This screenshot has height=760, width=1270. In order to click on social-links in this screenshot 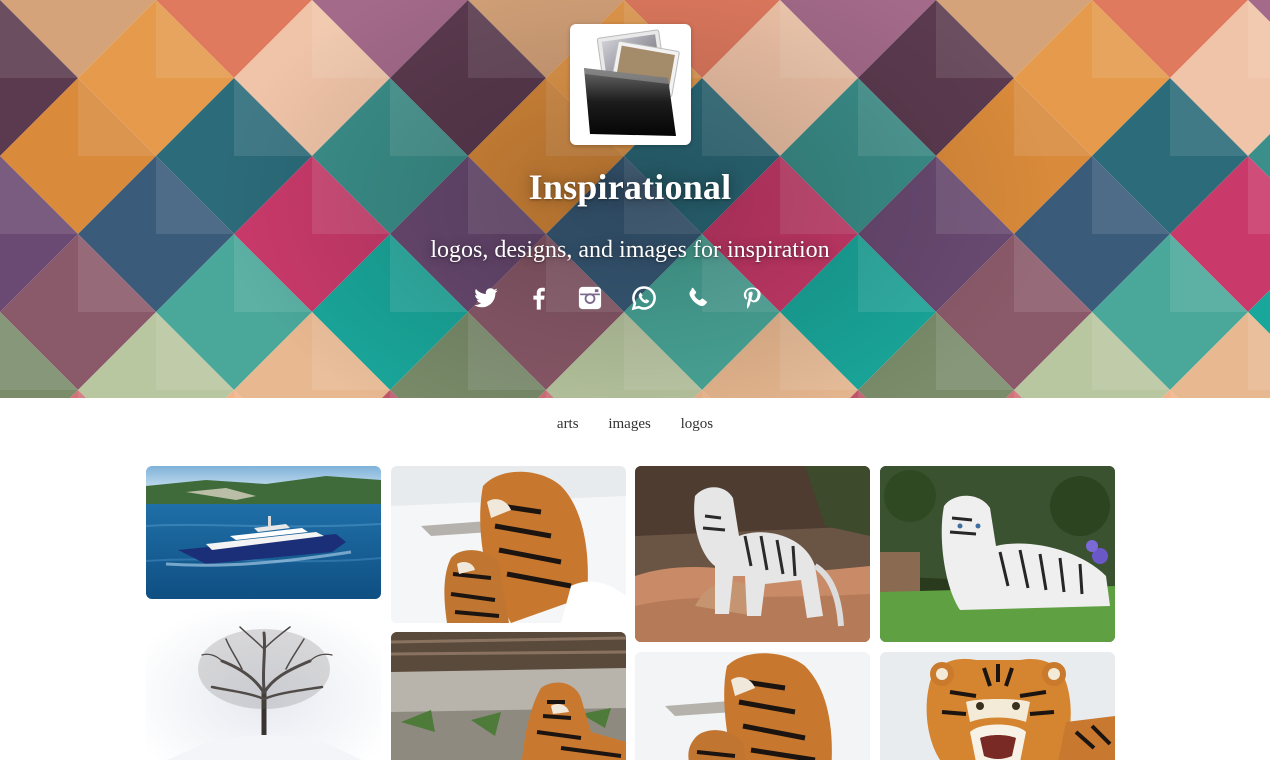, I will do `click(620, 298)`.